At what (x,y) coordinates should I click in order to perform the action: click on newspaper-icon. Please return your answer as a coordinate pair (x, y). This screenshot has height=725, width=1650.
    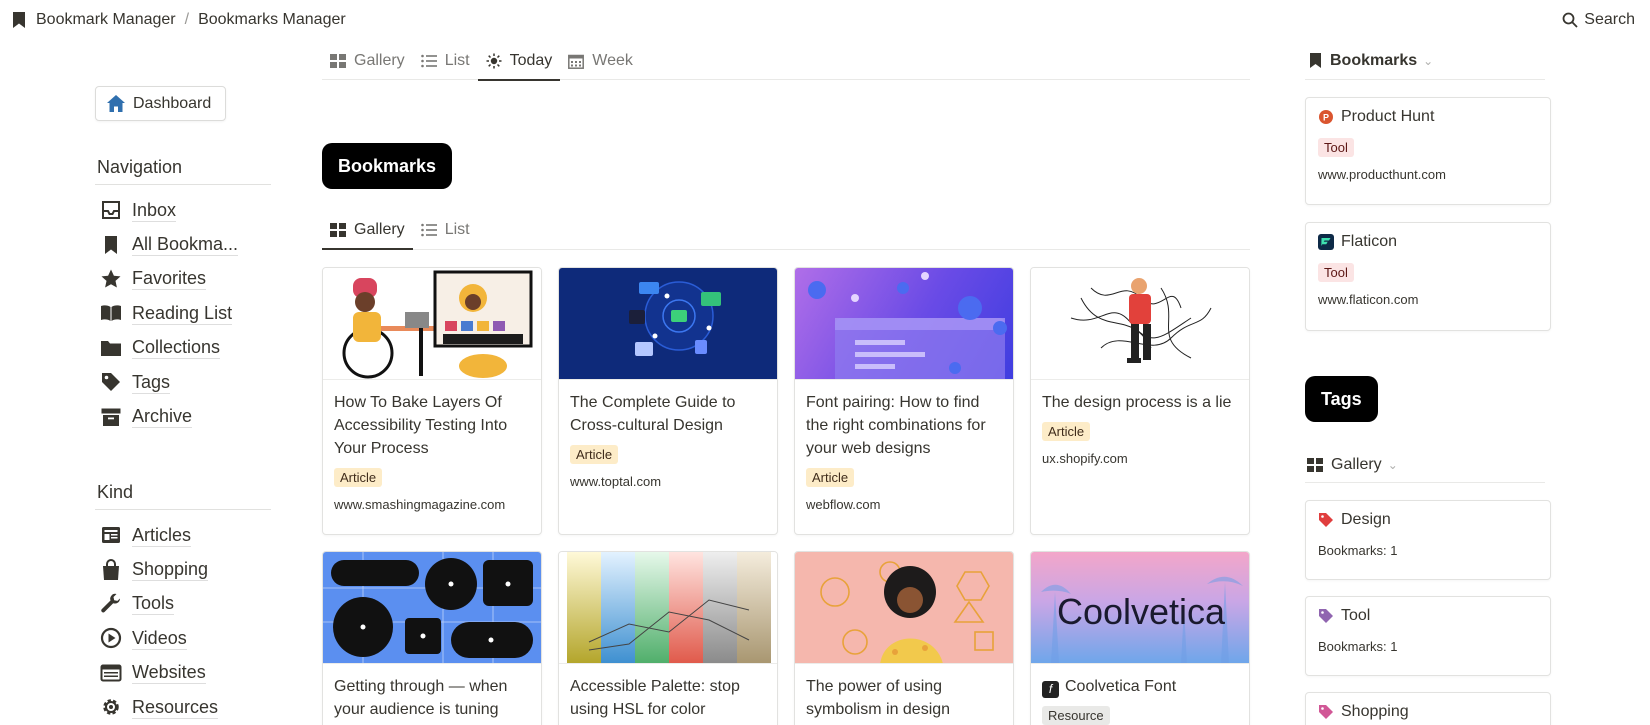
    Looking at the image, I should click on (111, 535).